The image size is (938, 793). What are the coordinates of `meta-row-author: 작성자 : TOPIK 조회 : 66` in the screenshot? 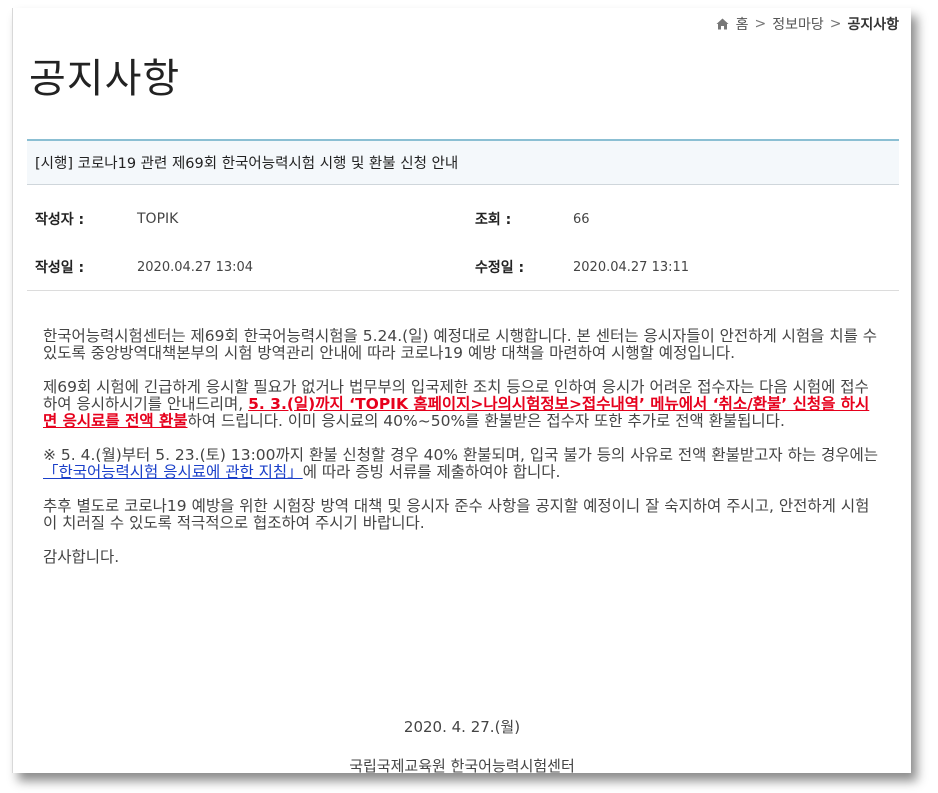 It's located at (463, 219).